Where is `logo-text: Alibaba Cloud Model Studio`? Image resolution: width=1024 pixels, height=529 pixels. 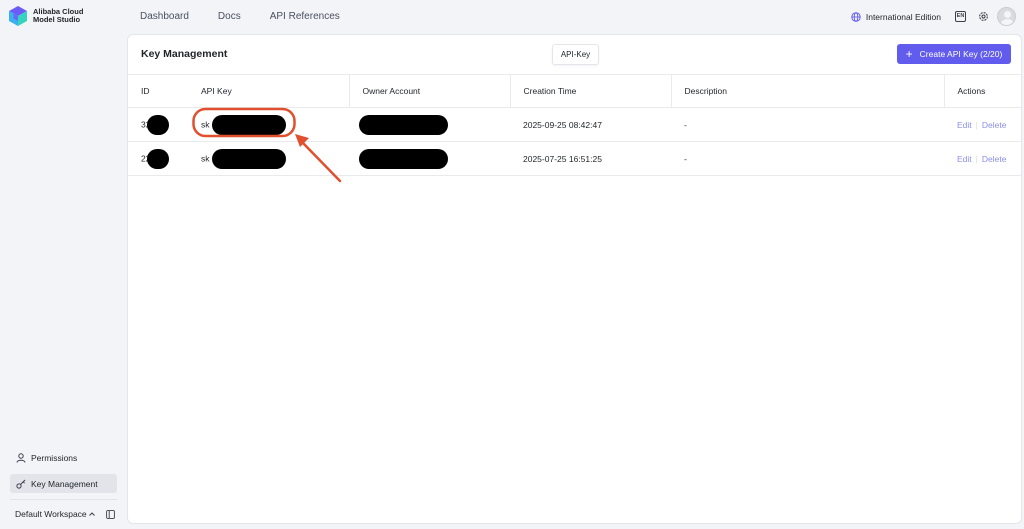 logo-text: Alibaba Cloud Model Studio is located at coordinates (58, 16).